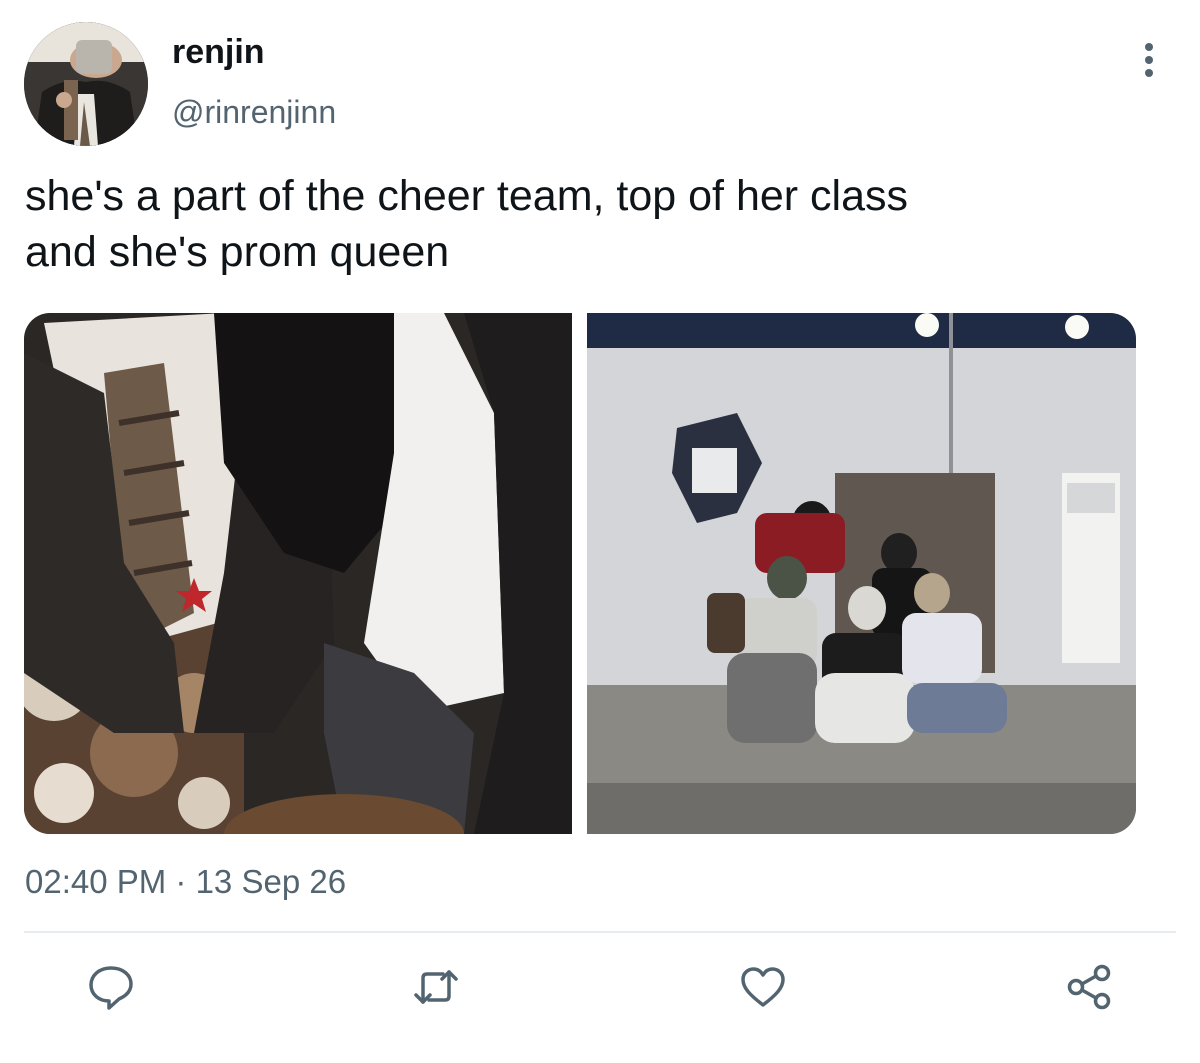 The image size is (1200, 1063). I want to click on avatar, so click(86, 84).